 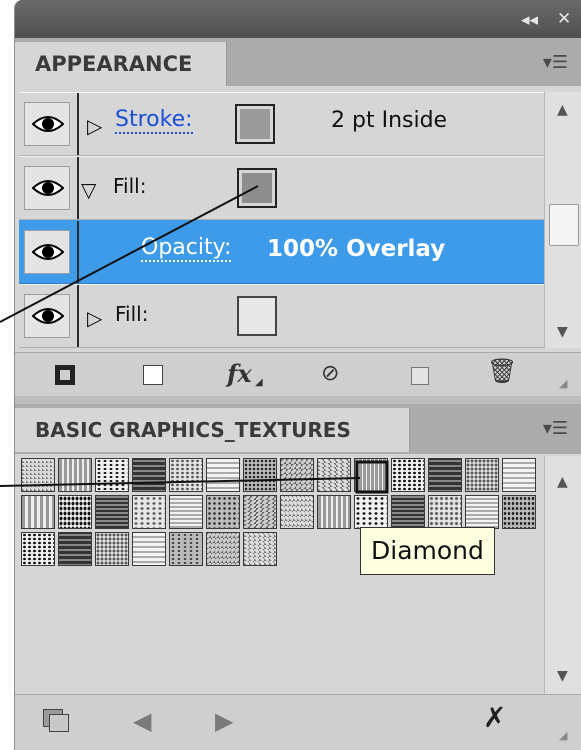 What do you see at coordinates (129, 254) in the screenshot?
I see `callout-line-fill` at bounding box center [129, 254].